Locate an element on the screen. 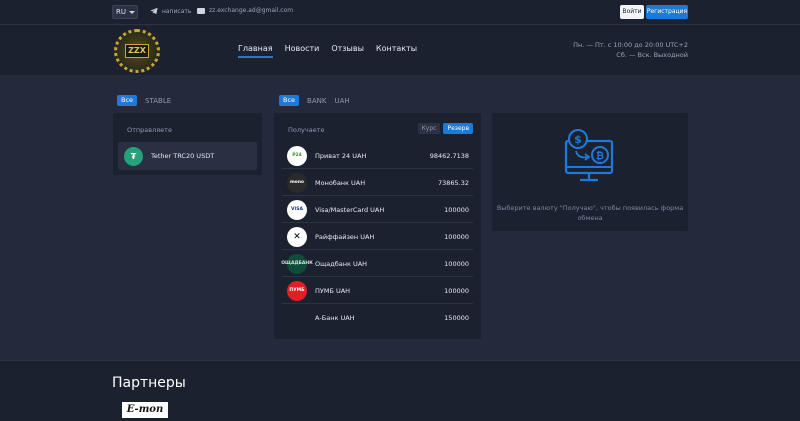  raiffeisen-icon: ✕ is located at coordinates (297, 236).